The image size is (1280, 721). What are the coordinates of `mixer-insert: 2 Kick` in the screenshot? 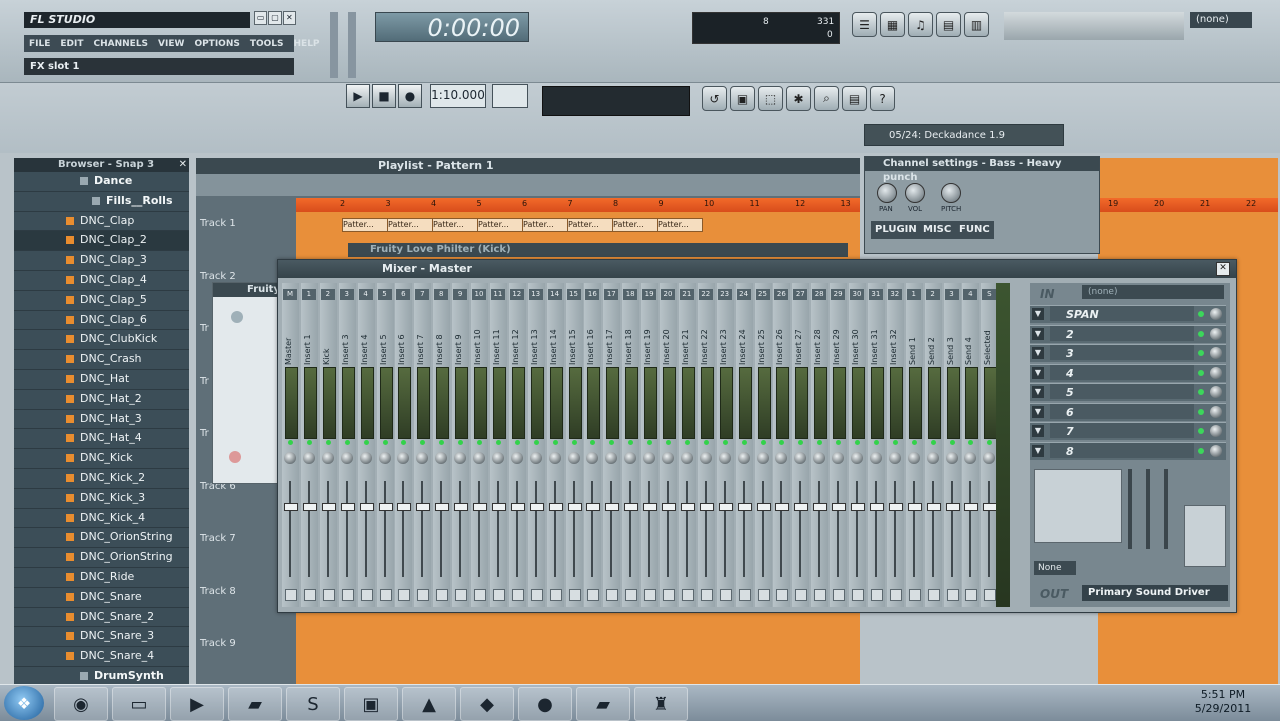 It's located at (328, 445).